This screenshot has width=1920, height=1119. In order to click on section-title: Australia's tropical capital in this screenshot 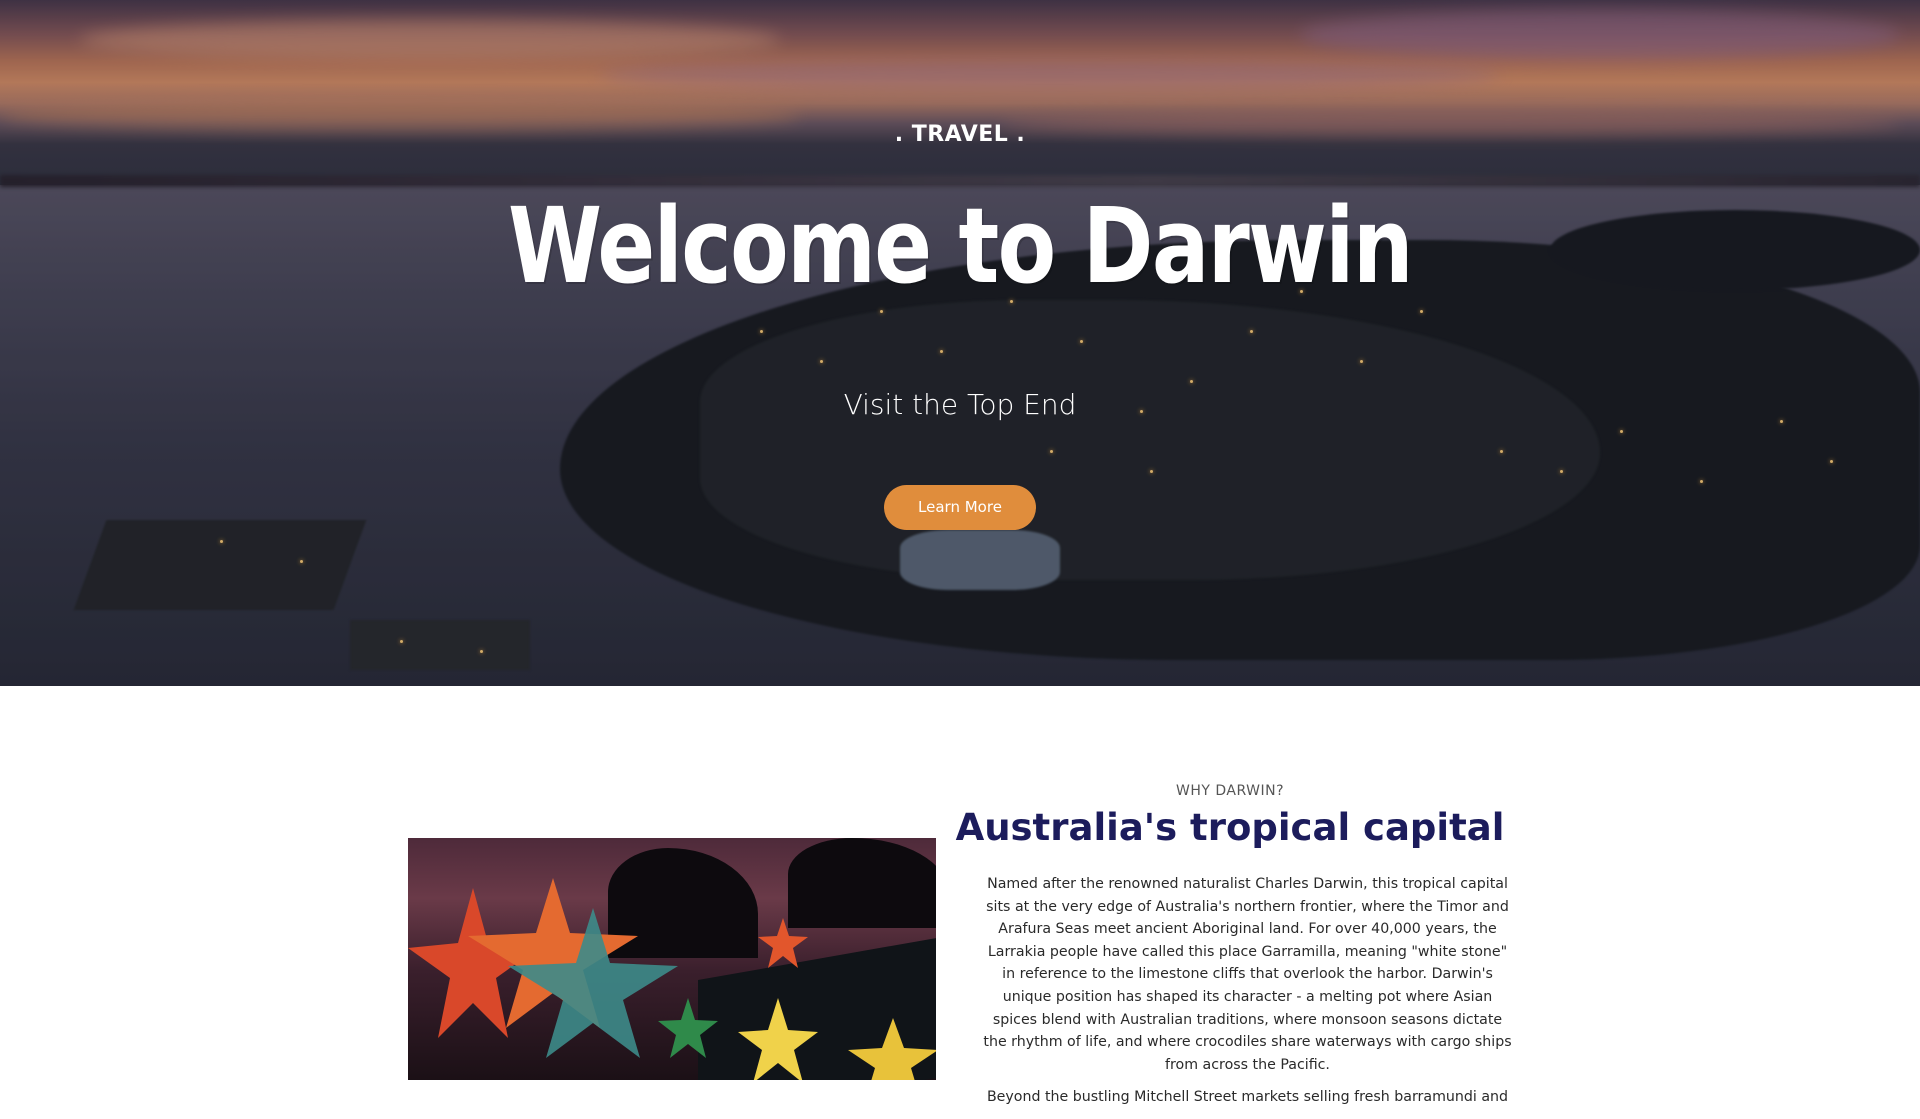, I will do `click(1230, 827)`.